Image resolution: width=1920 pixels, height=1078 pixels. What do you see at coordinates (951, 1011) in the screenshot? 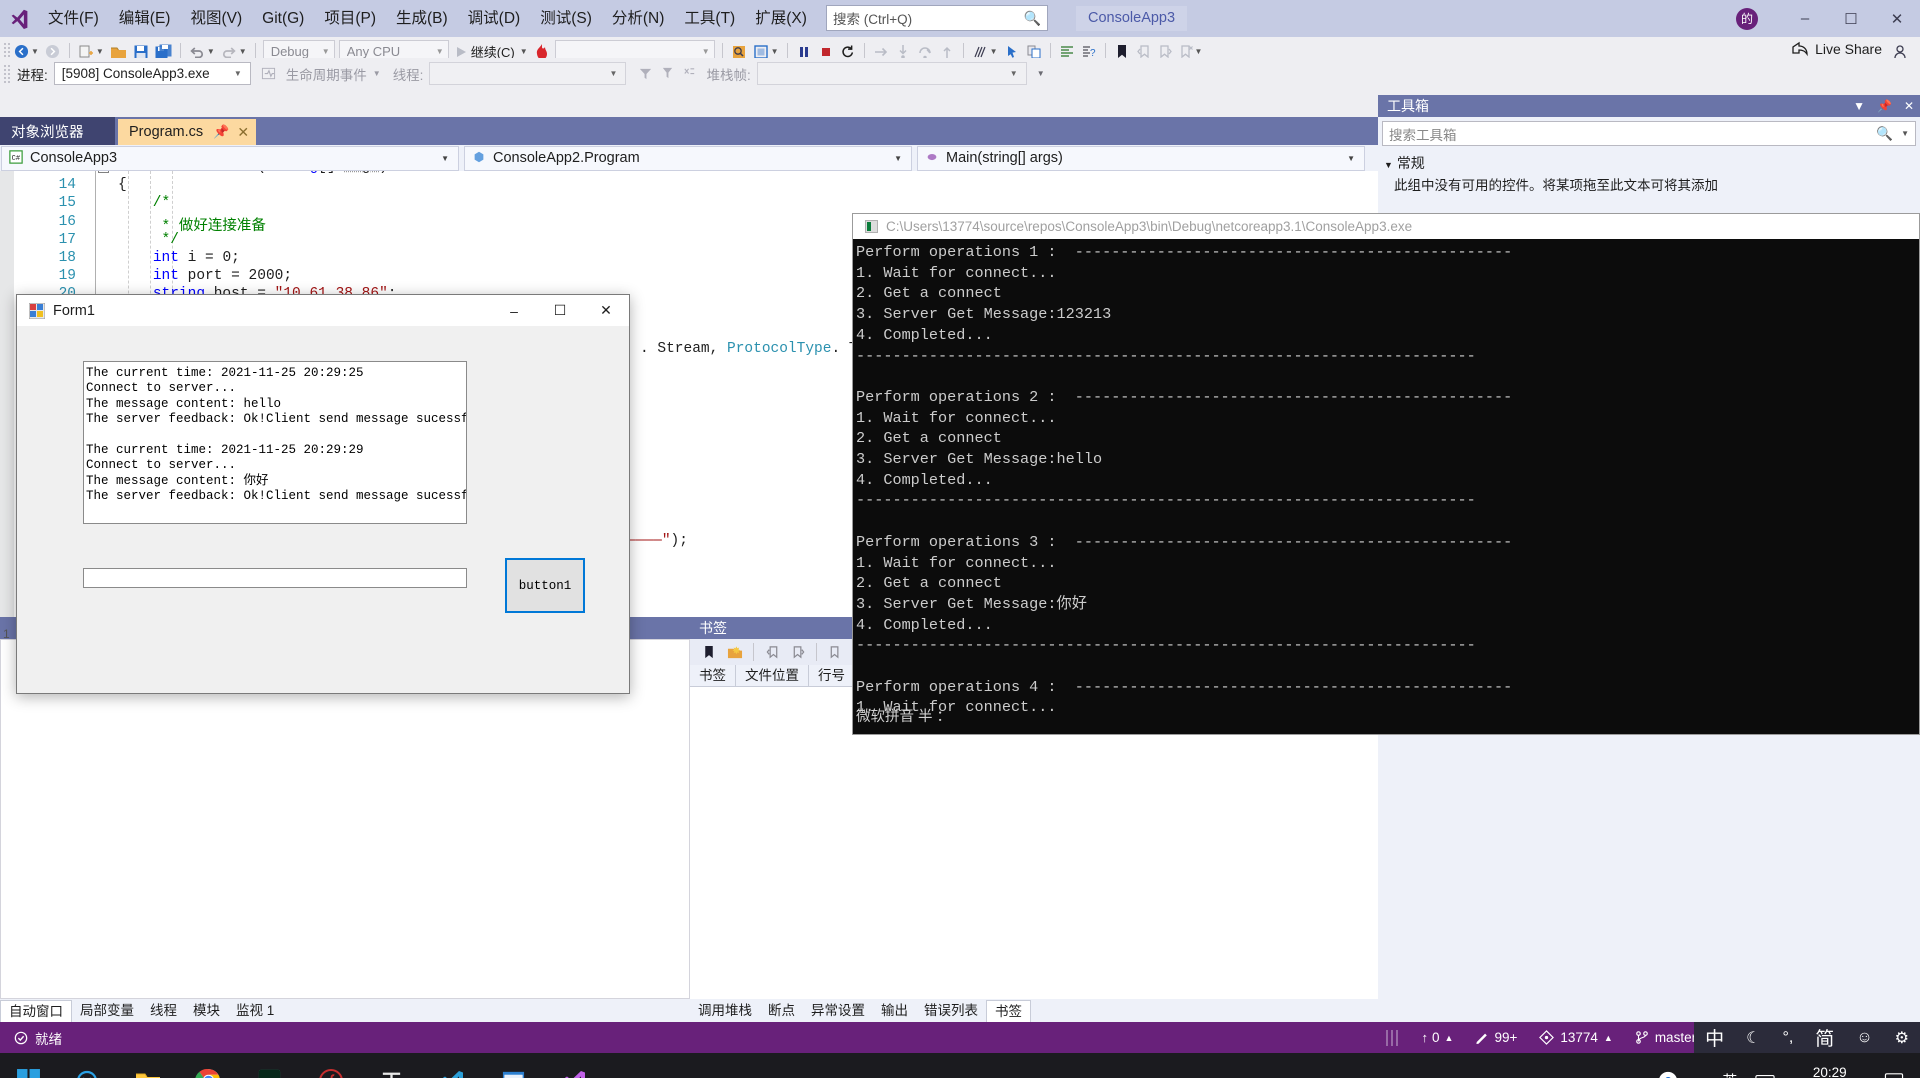
I see `tab-error-list: 错误列表` at bounding box center [951, 1011].